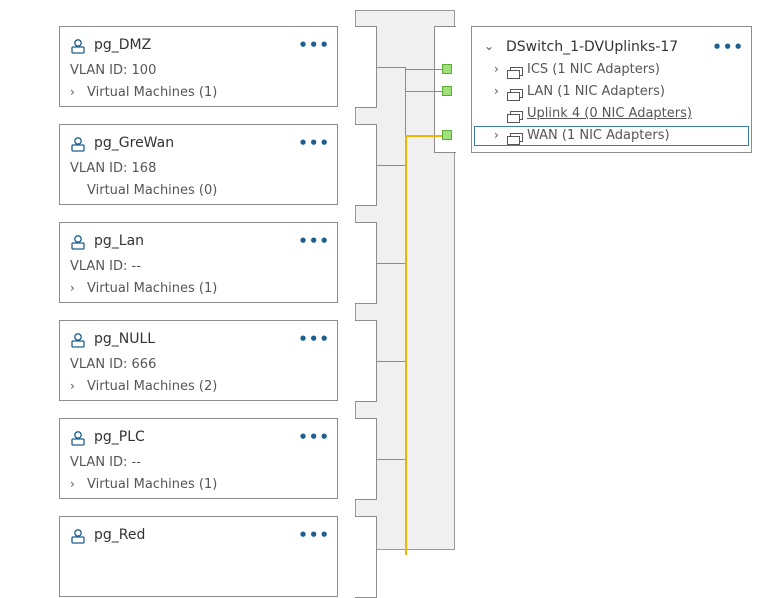 The height and width of the screenshot is (598, 767). What do you see at coordinates (592, 47) in the screenshot?
I see `uplinks-title: DSwitch_1-DVUplinks-17` at bounding box center [592, 47].